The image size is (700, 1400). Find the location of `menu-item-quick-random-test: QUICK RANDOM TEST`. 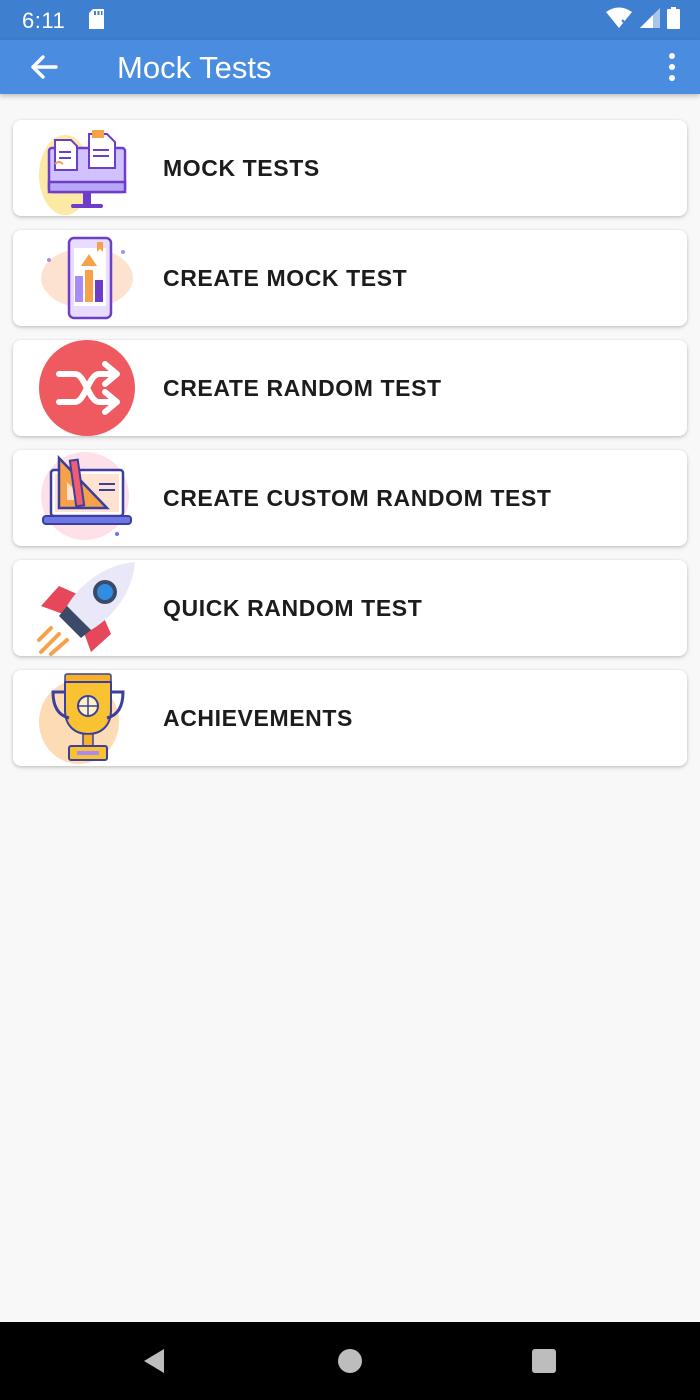

menu-item-quick-random-test: QUICK RANDOM TEST is located at coordinates (350, 608).